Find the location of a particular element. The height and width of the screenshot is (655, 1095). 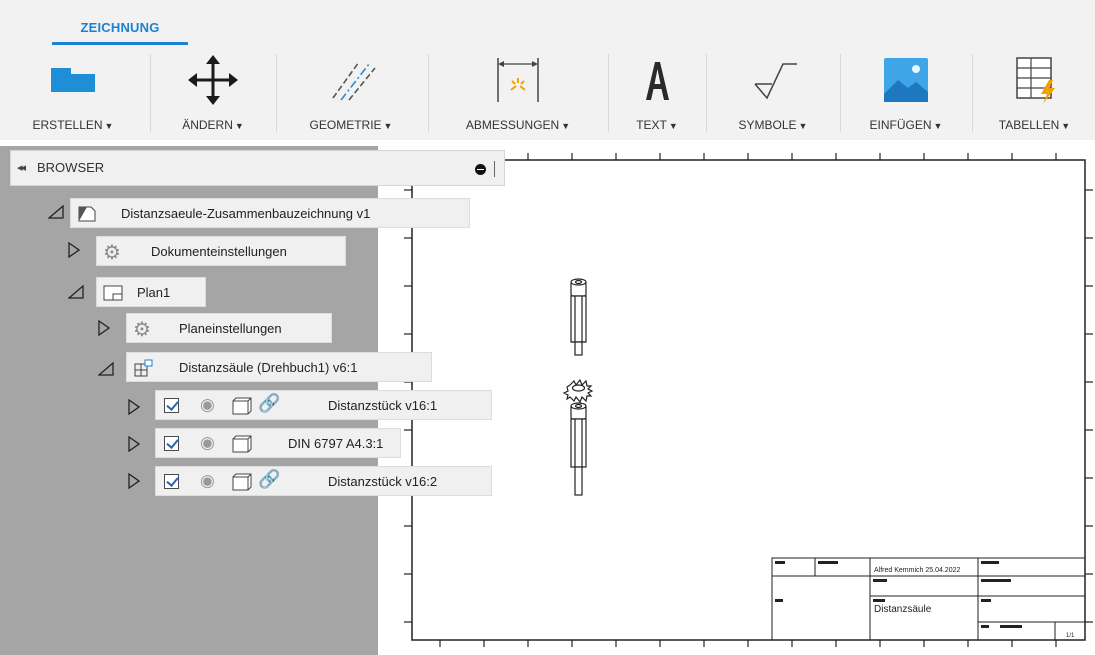

tree-node-label: Plan1 is located at coordinates (154, 292).